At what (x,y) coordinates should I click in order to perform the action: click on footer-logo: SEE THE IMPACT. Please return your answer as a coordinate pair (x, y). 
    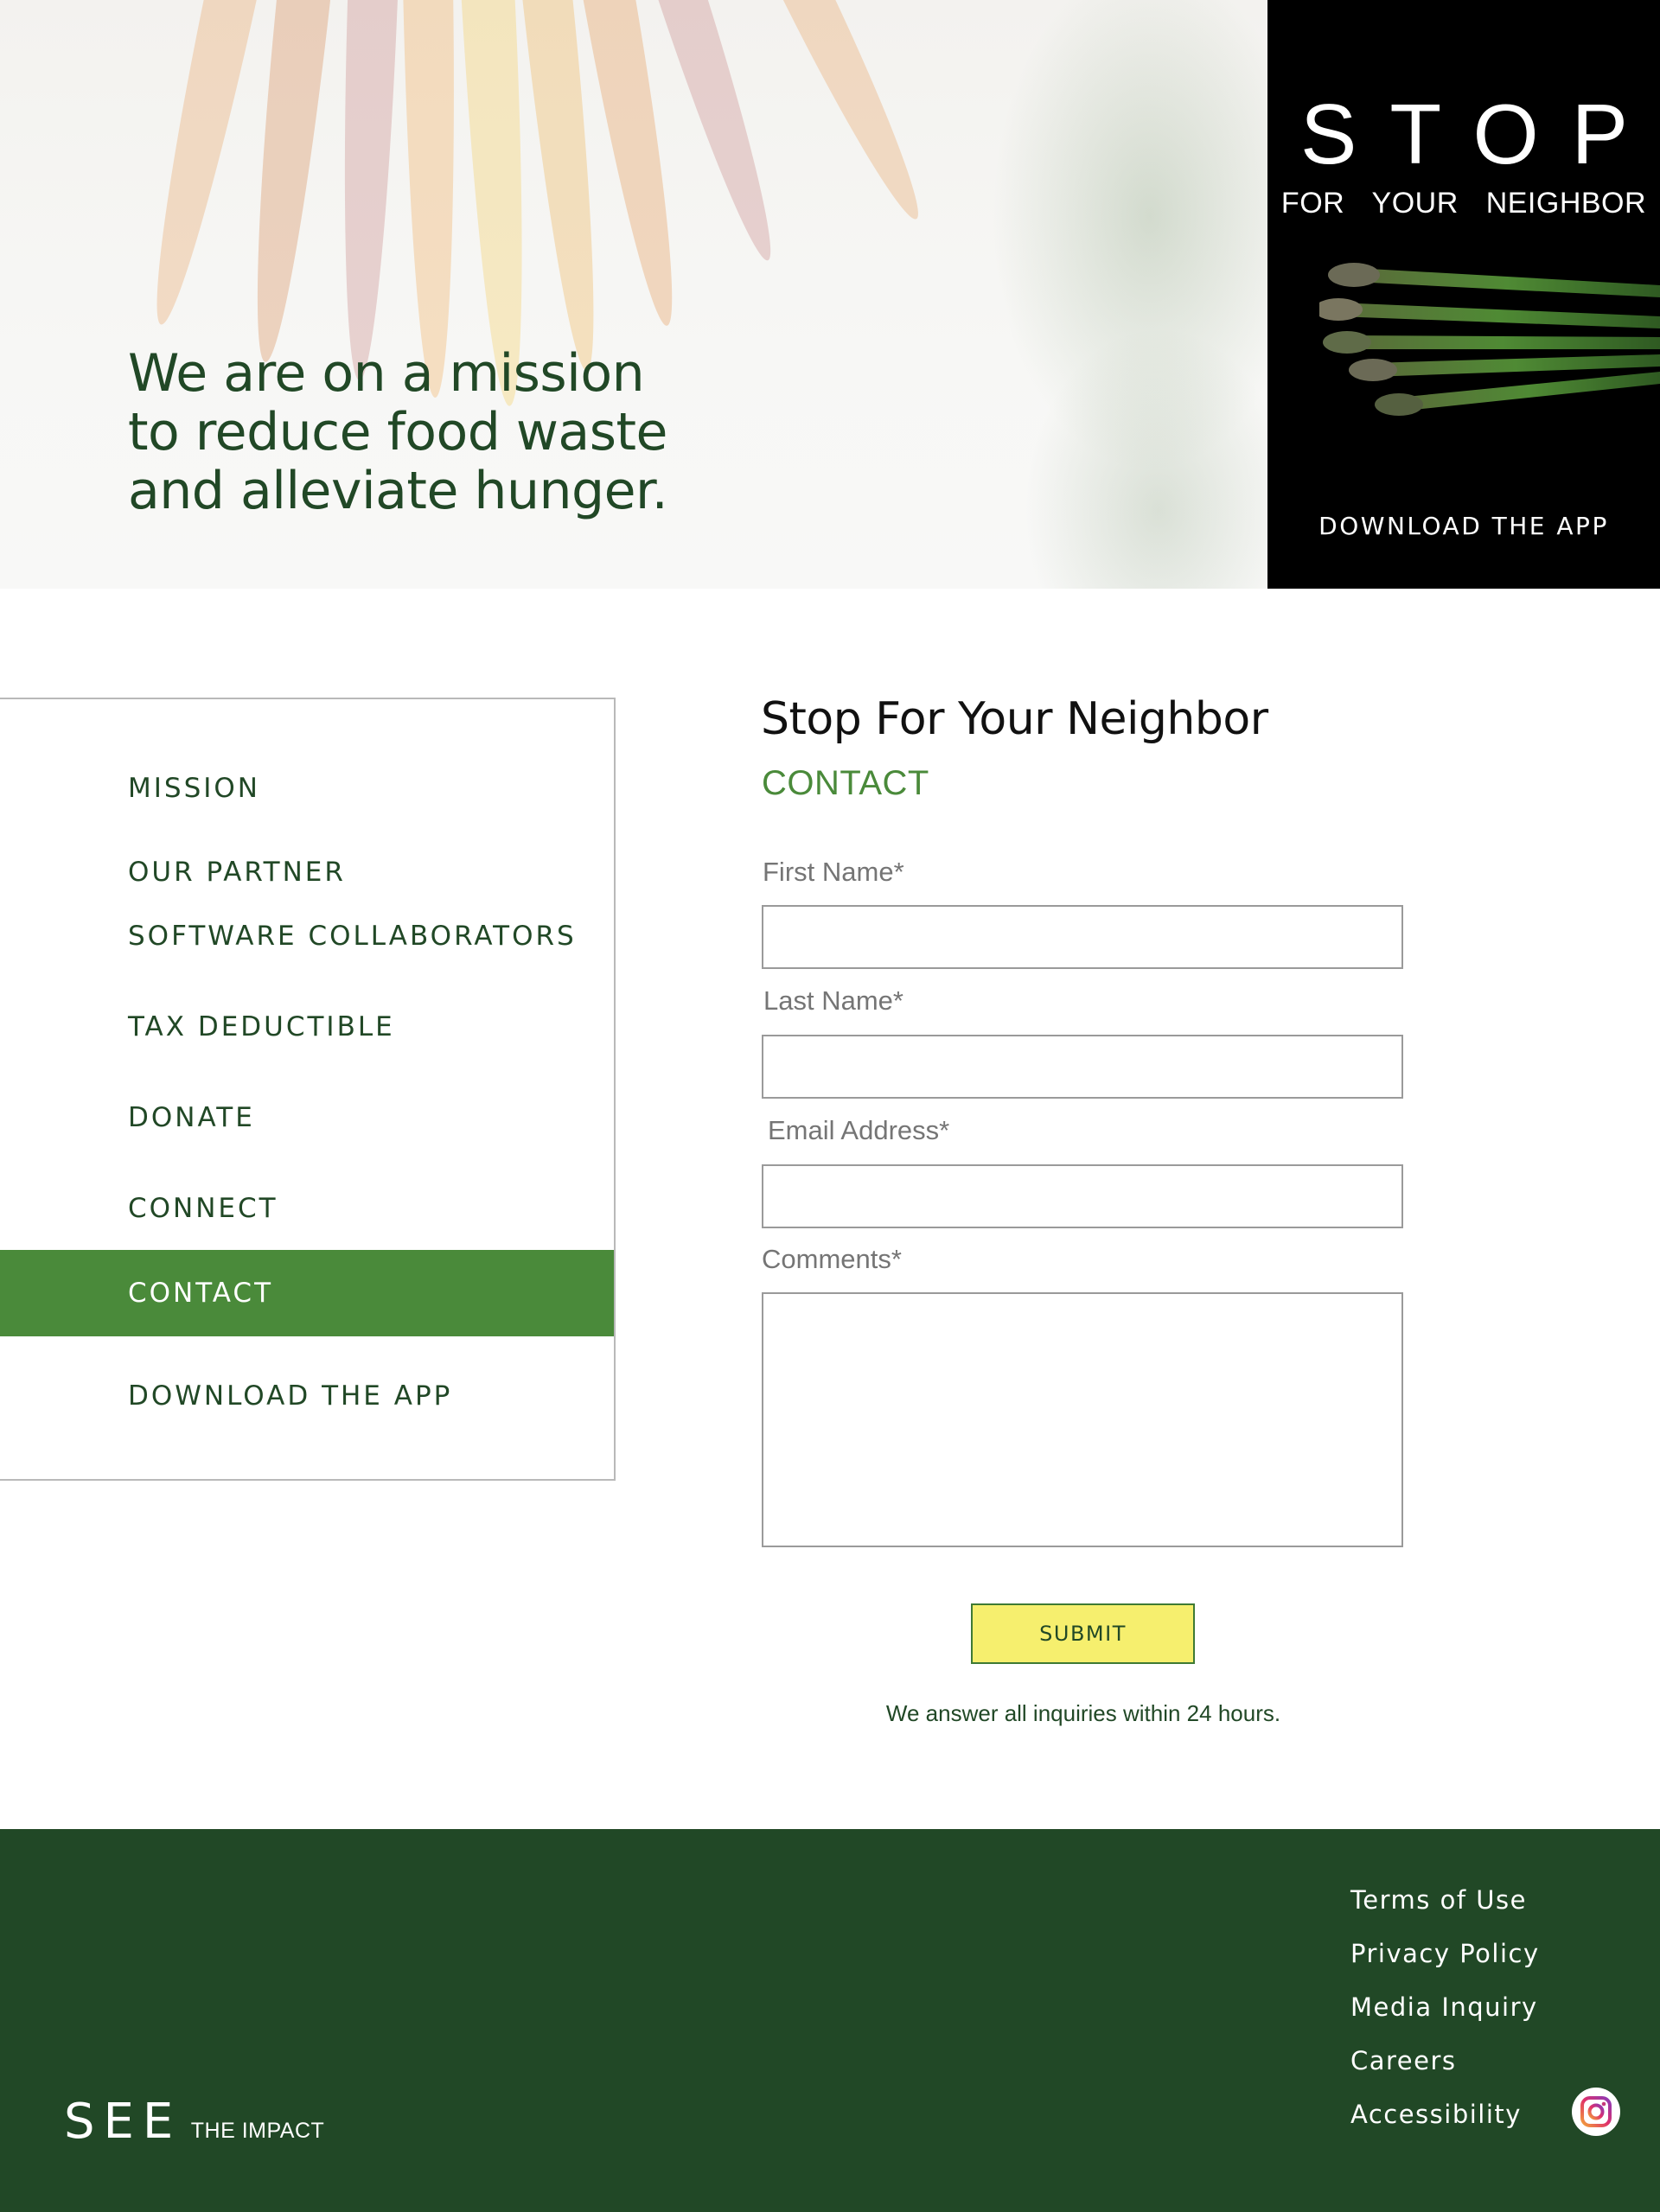
    Looking at the image, I should click on (194, 2122).